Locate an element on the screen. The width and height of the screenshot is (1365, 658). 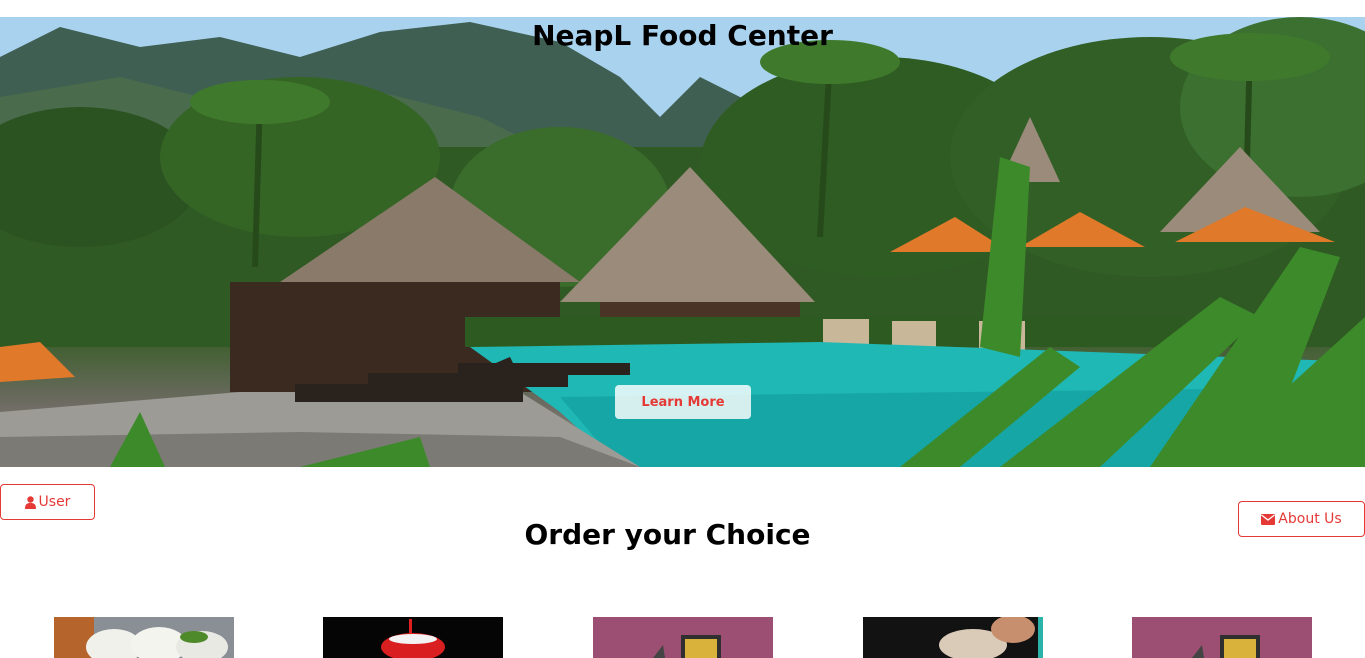
user-icon is located at coordinates (30, 502).